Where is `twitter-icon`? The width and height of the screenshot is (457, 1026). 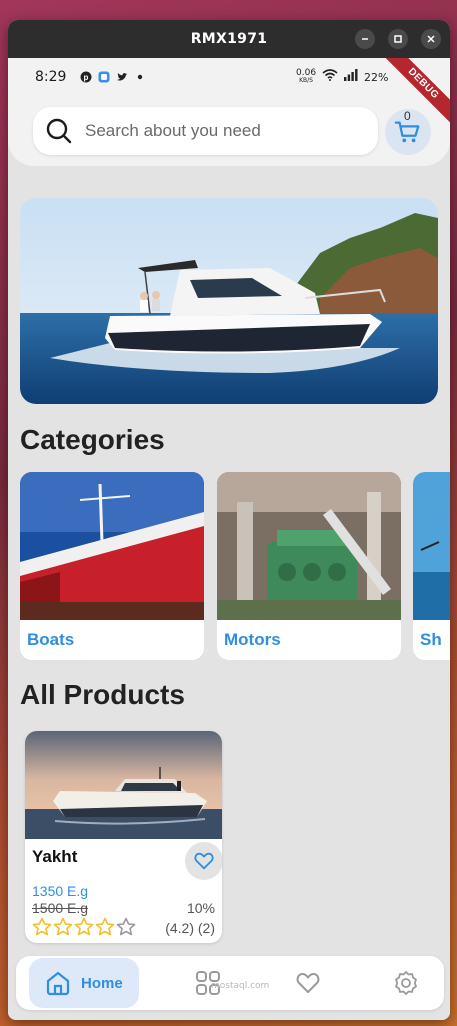
twitter-icon is located at coordinates (121, 76).